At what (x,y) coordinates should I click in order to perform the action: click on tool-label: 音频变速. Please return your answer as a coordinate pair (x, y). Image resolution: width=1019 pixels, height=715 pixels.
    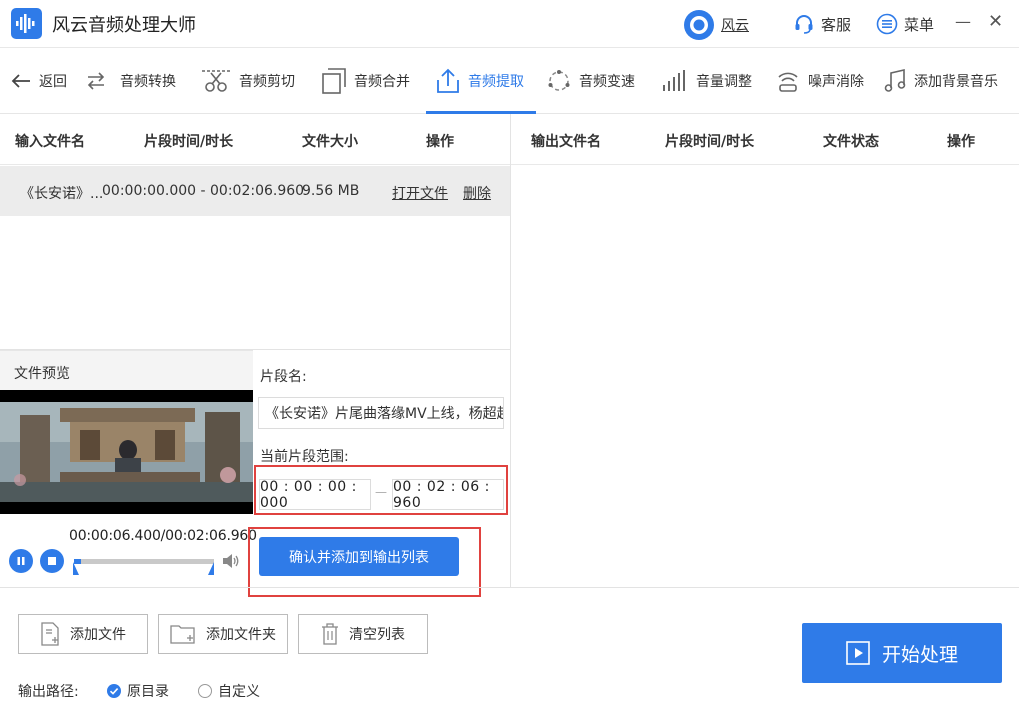
    Looking at the image, I should click on (607, 82).